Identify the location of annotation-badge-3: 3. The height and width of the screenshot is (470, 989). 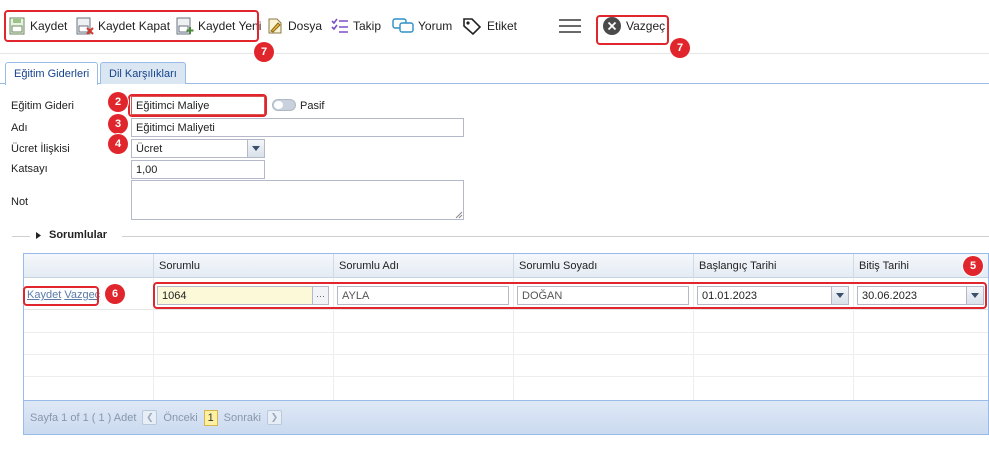
(118, 124).